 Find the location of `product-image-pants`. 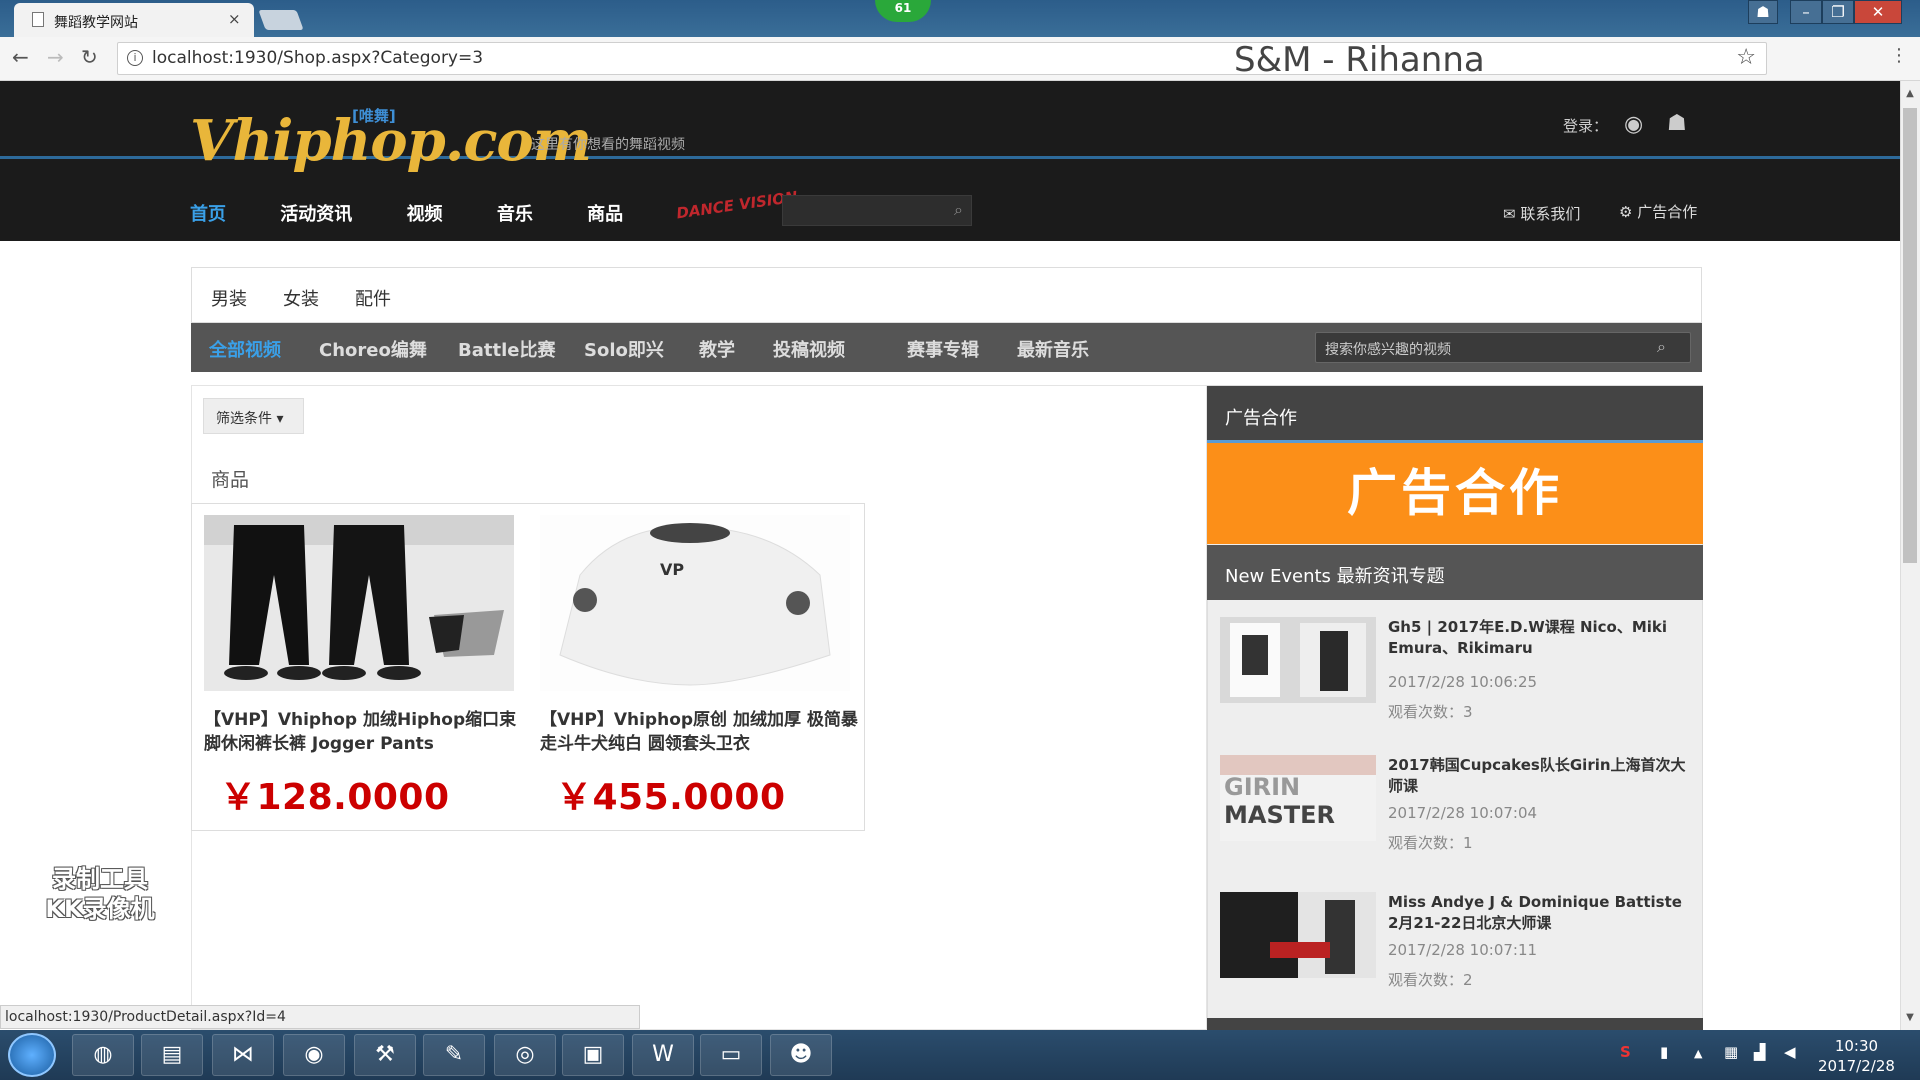

product-image-pants is located at coordinates (359, 603).